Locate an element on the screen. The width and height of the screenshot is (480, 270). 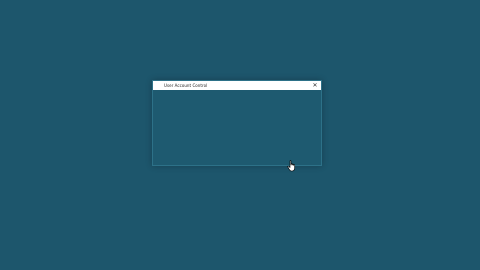
hand-pointer-icon is located at coordinates (292, 164).